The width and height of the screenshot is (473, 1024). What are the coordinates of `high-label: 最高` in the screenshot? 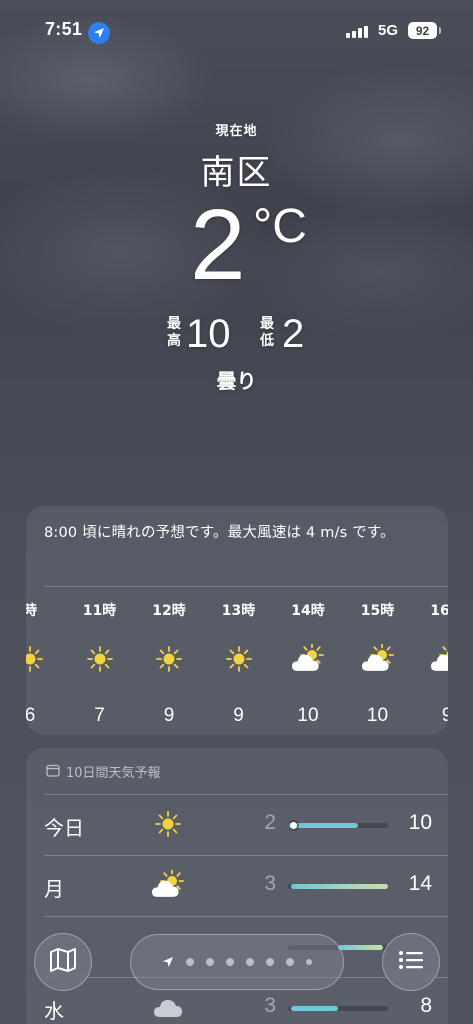 It's located at (174, 332).